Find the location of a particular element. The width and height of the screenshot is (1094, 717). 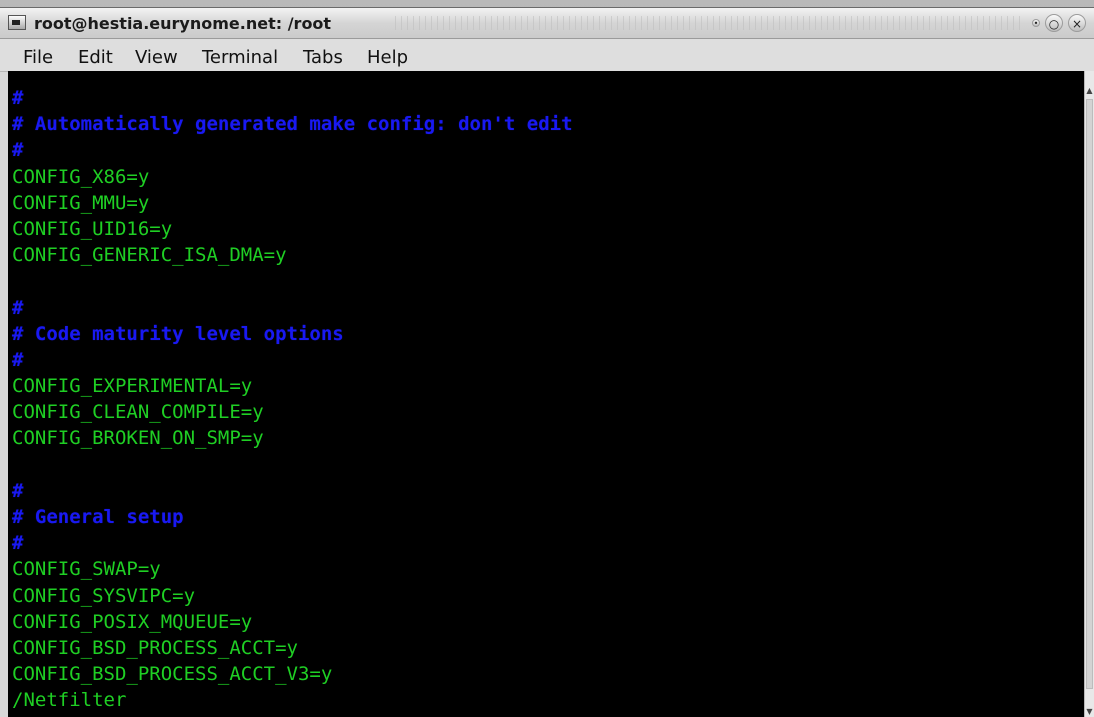

terminal-line: CONFIG_BSD_PROCESS_ACCT=y is located at coordinates (155, 647).